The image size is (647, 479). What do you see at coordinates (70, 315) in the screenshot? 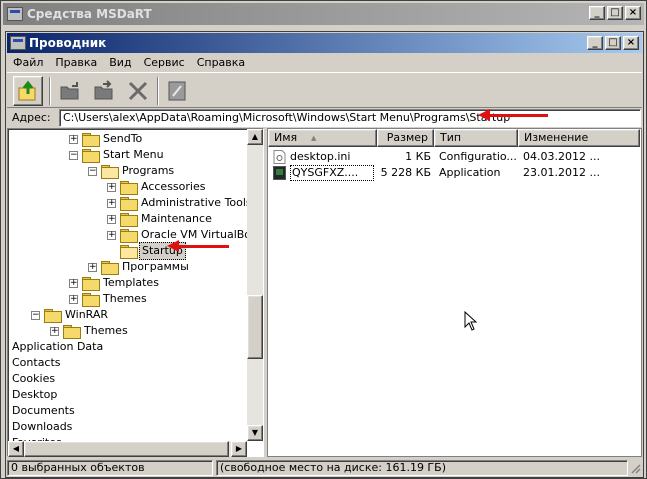
I see `tree-item: − WinRAR` at bounding box center [70, 315].